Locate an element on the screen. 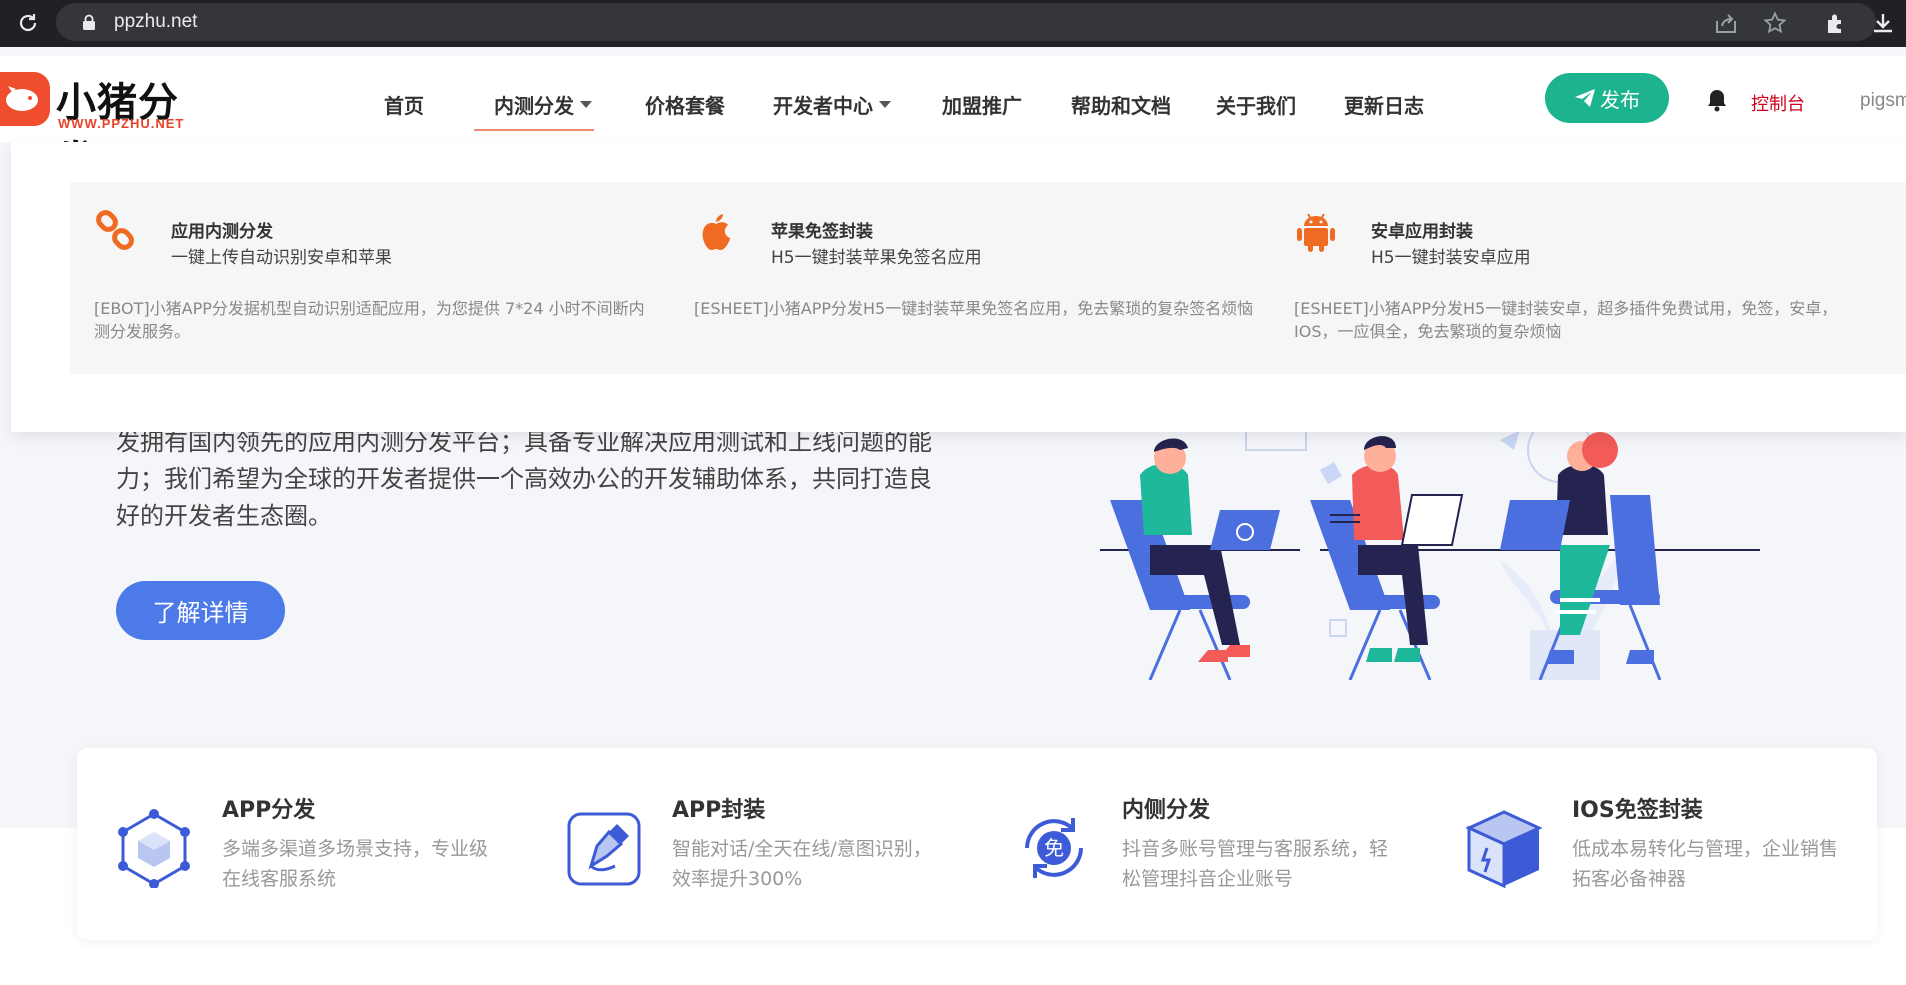  feature-app-wrap: APP封装 智能对话/全天在线/意图识别，效率提升300% is located at coordinates (752, 844).